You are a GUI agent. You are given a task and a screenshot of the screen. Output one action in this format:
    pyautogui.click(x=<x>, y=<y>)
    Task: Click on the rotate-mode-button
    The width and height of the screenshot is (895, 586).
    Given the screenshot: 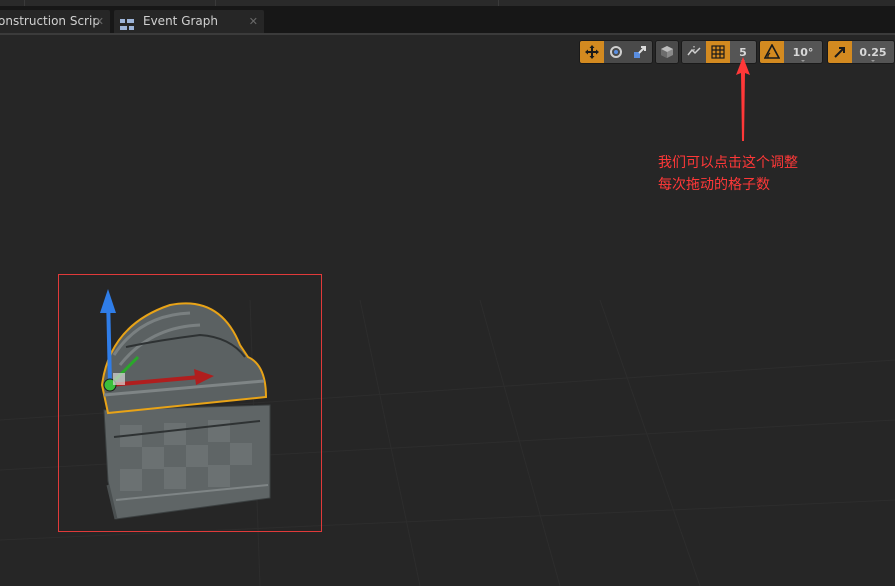 What is the action you would take?
    pyautogui.click(x=616, y=52)
    